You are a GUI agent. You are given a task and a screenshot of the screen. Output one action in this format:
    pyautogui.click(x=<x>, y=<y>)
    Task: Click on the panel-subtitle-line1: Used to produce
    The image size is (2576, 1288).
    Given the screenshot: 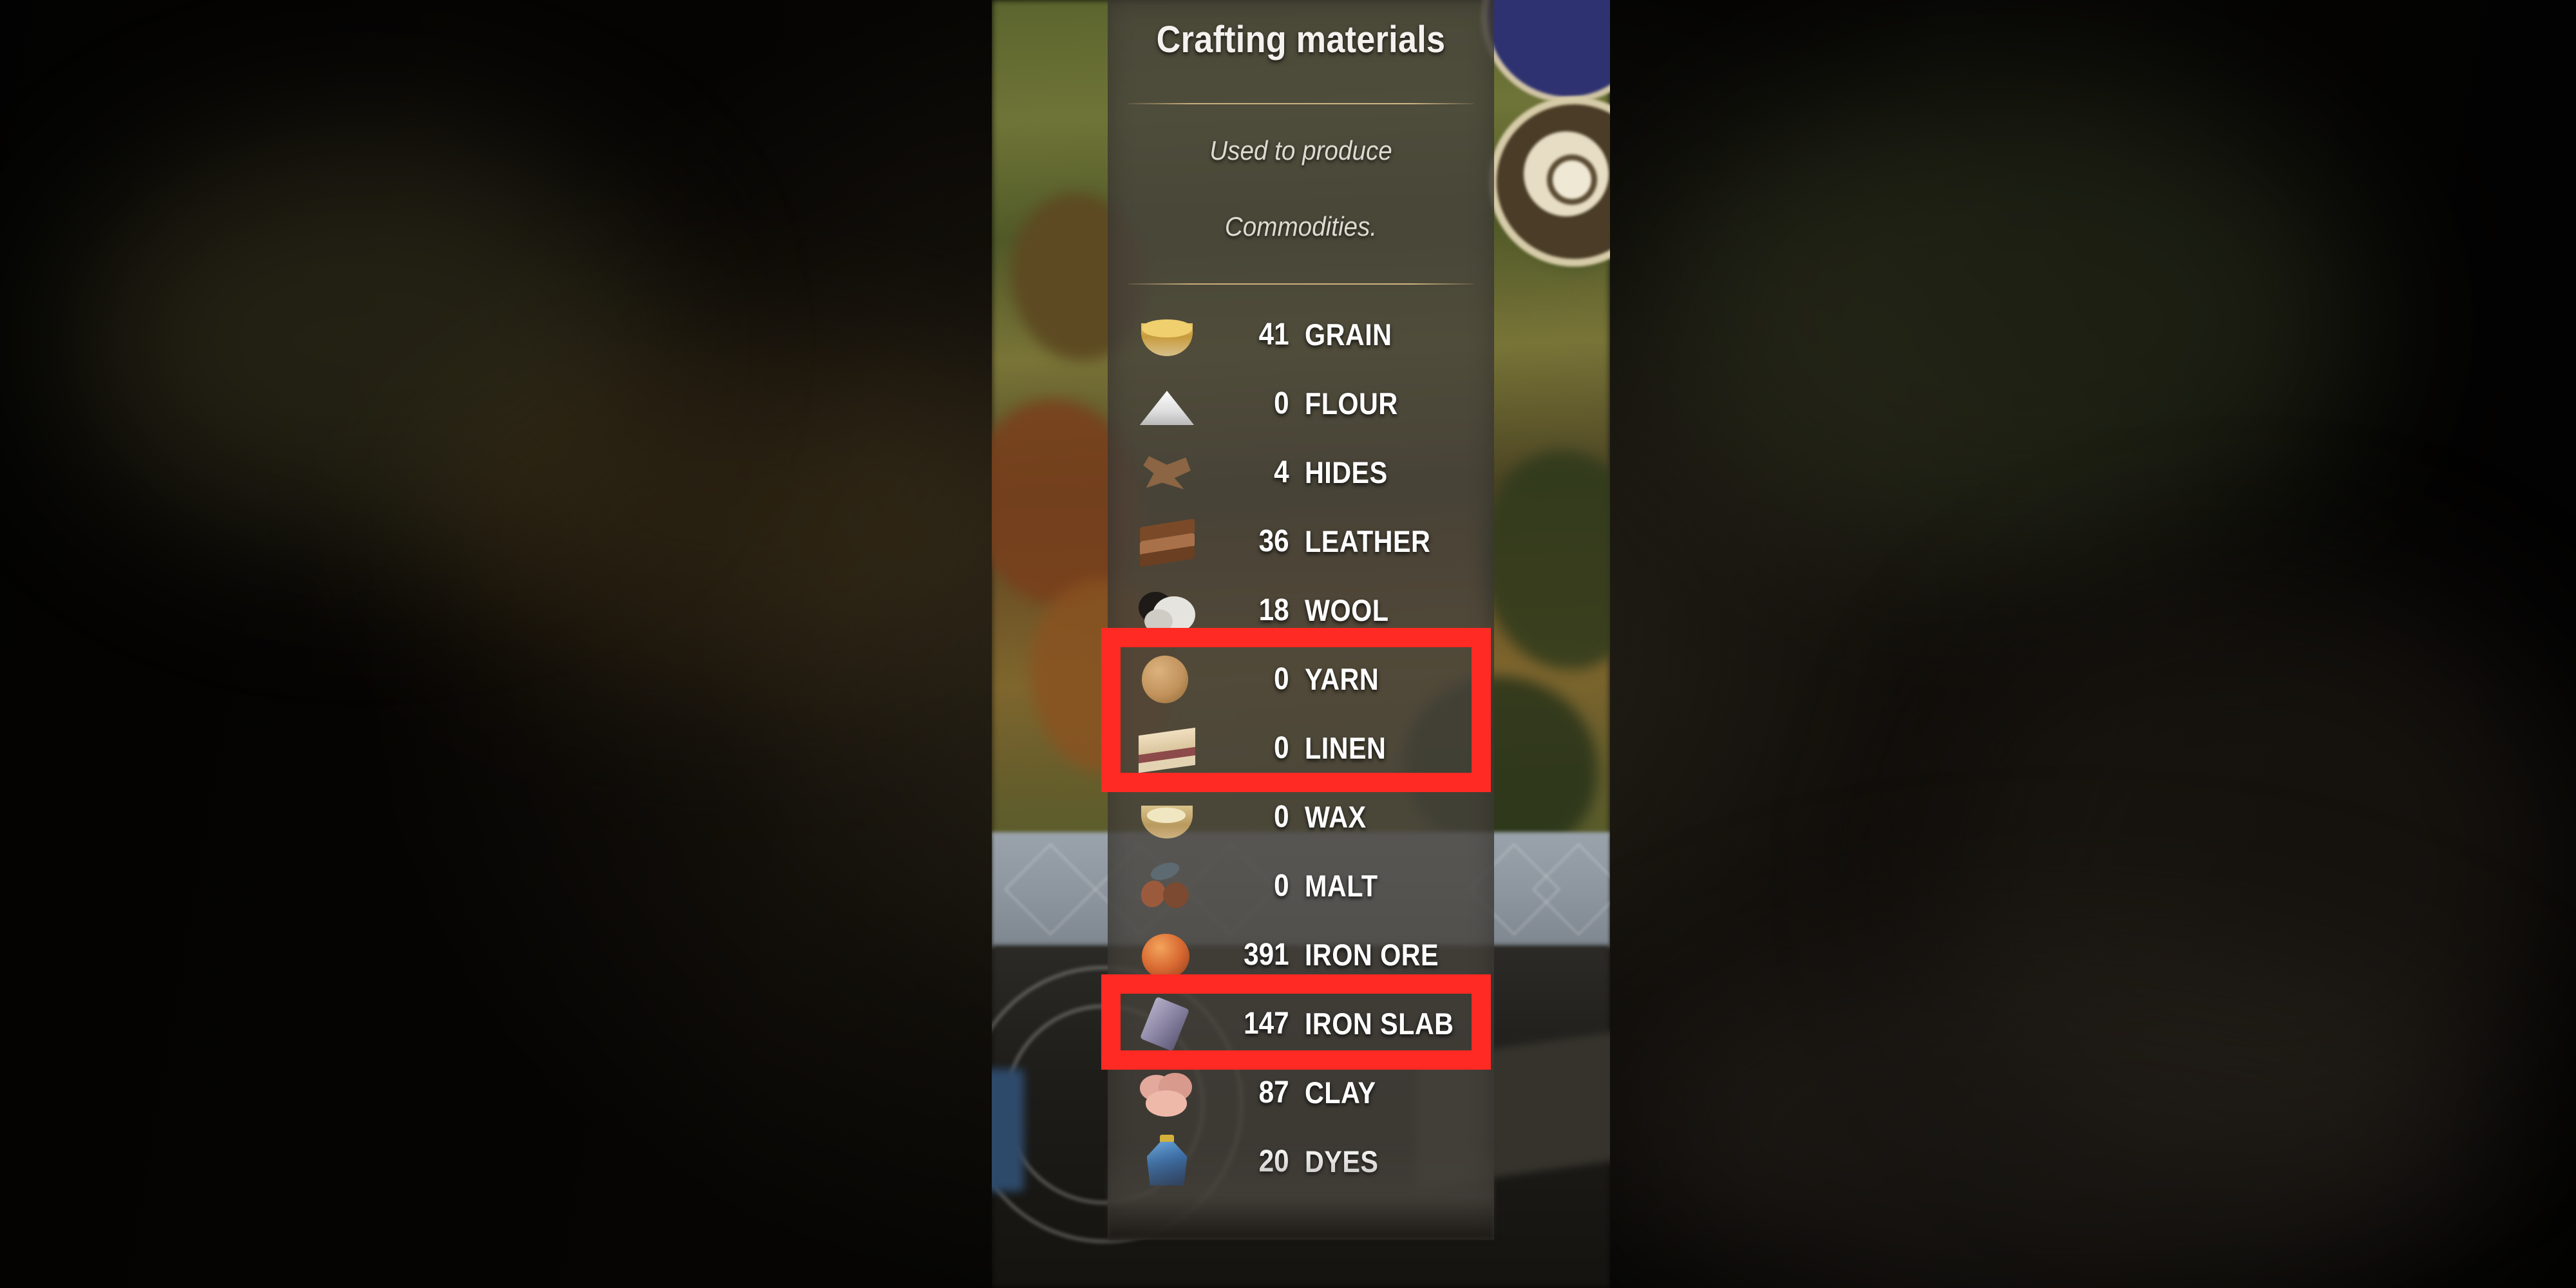 What is the action you would take?
    pyautogui.click(x=1300, y=151)
    